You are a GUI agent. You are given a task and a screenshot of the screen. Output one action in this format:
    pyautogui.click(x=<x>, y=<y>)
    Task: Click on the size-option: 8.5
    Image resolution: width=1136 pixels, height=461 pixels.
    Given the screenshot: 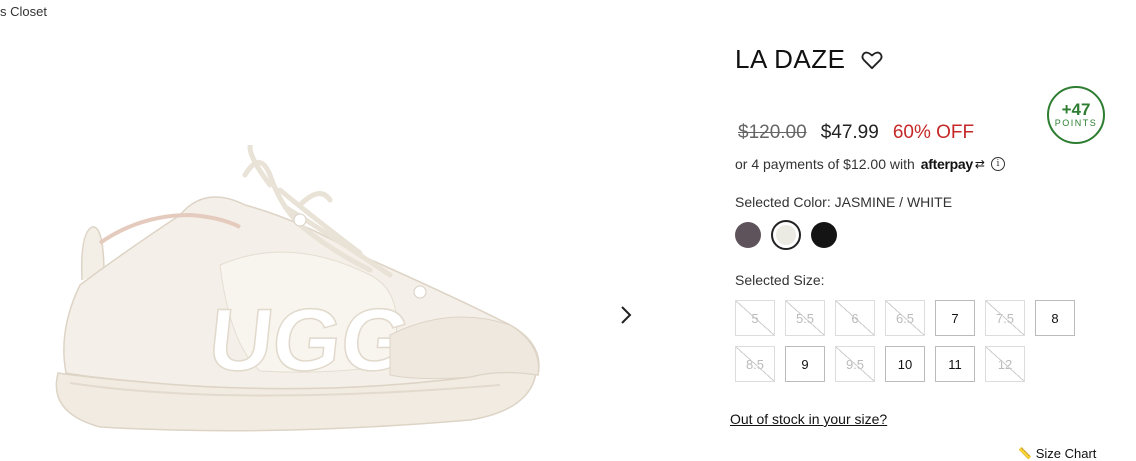 What is the action you would take?
    pyautogui.click(x=755, y=364)
    